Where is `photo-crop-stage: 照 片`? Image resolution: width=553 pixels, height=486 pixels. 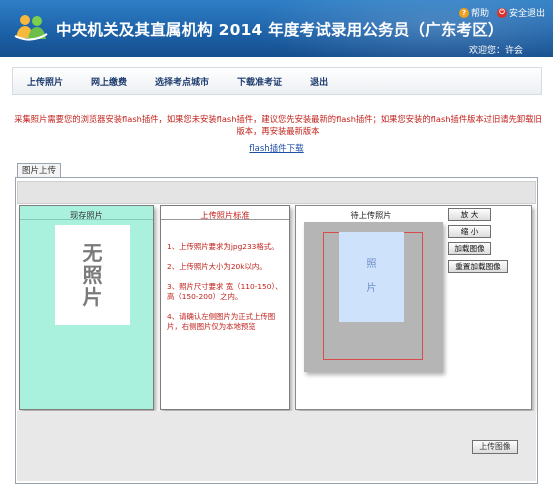 photo-crop-stage: 照 片 is located at coordinates (373, 297).